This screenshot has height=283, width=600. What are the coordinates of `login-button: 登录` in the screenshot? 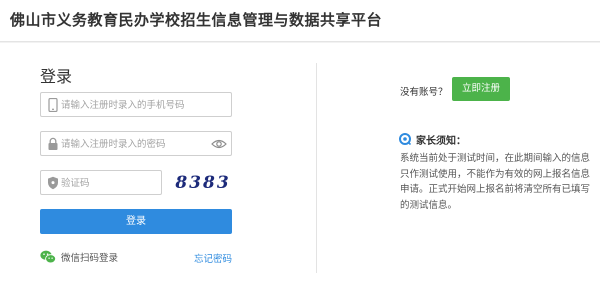 It's located at (136, 221).